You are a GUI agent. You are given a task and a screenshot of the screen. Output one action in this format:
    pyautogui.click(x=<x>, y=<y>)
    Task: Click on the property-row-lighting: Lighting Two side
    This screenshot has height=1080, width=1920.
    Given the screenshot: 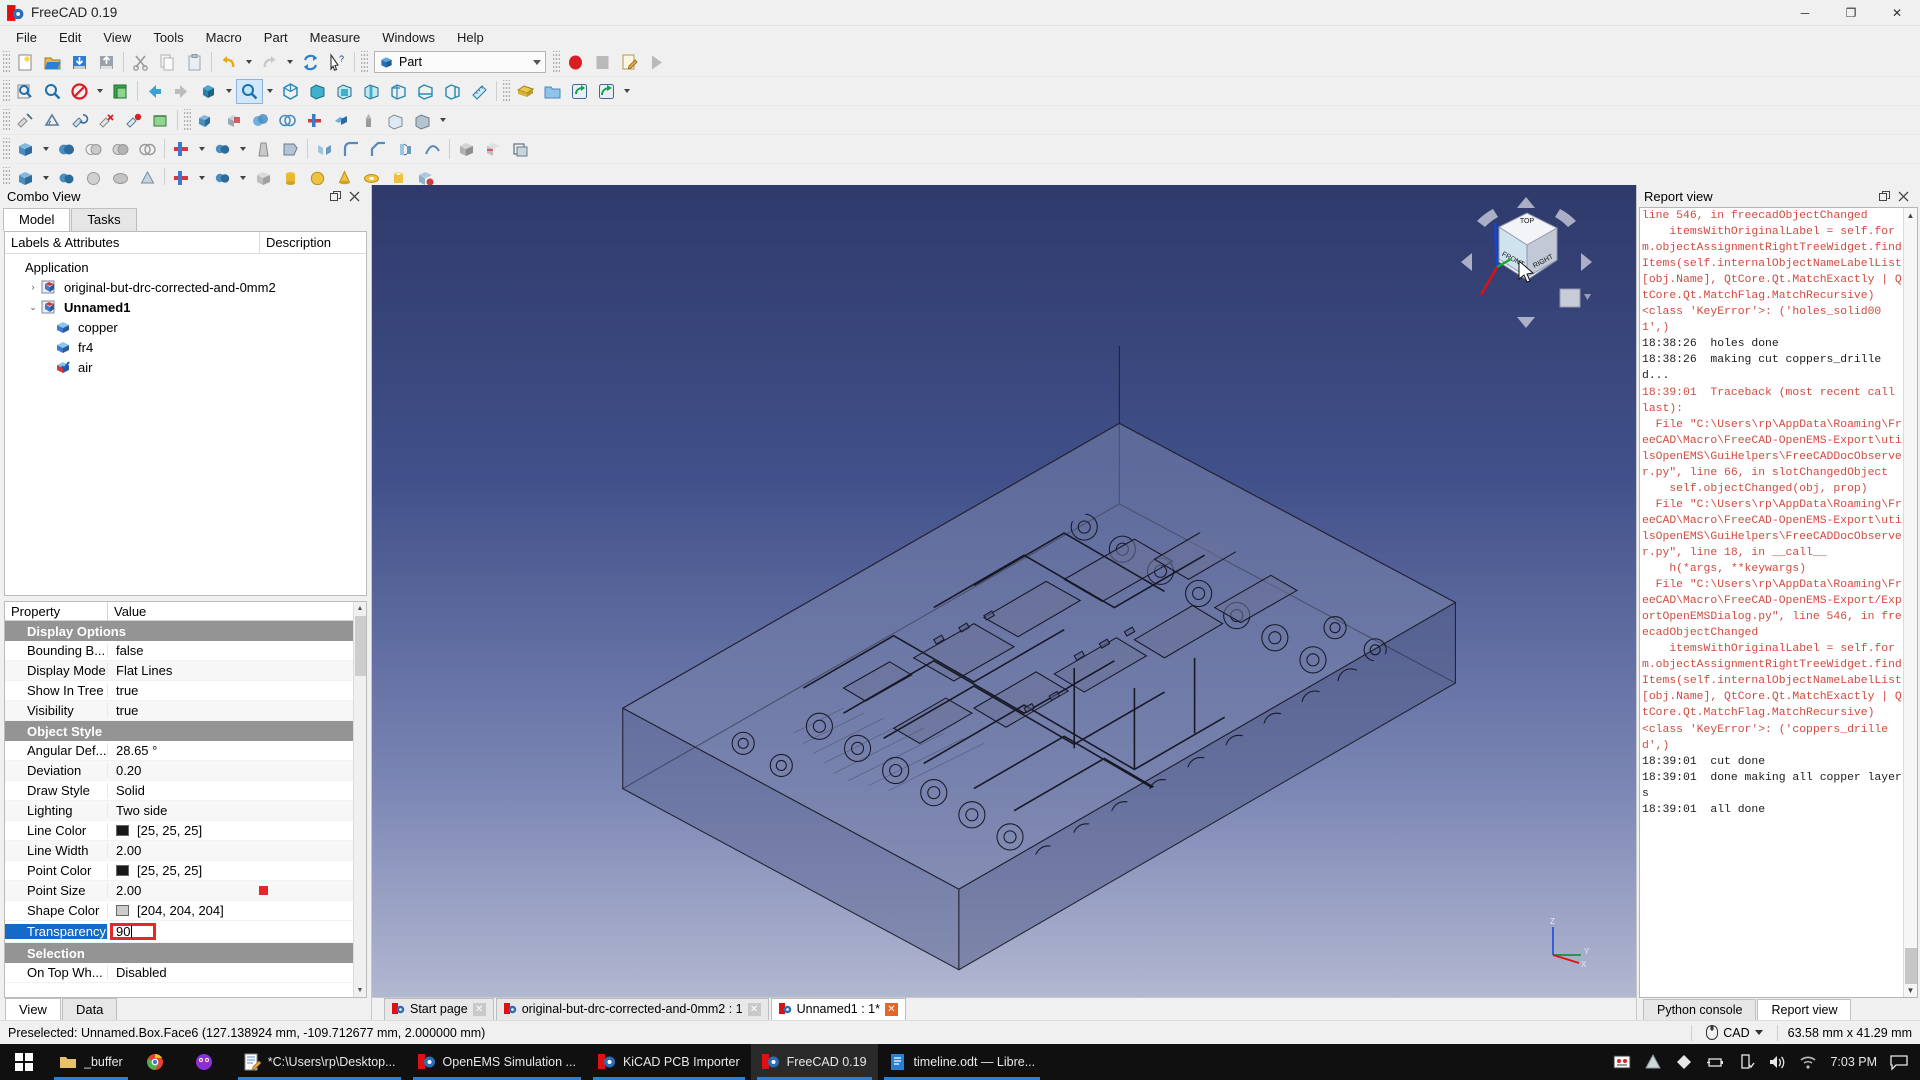 What is the action you would take?
    pyautogui.click(x=185, y=811)
    